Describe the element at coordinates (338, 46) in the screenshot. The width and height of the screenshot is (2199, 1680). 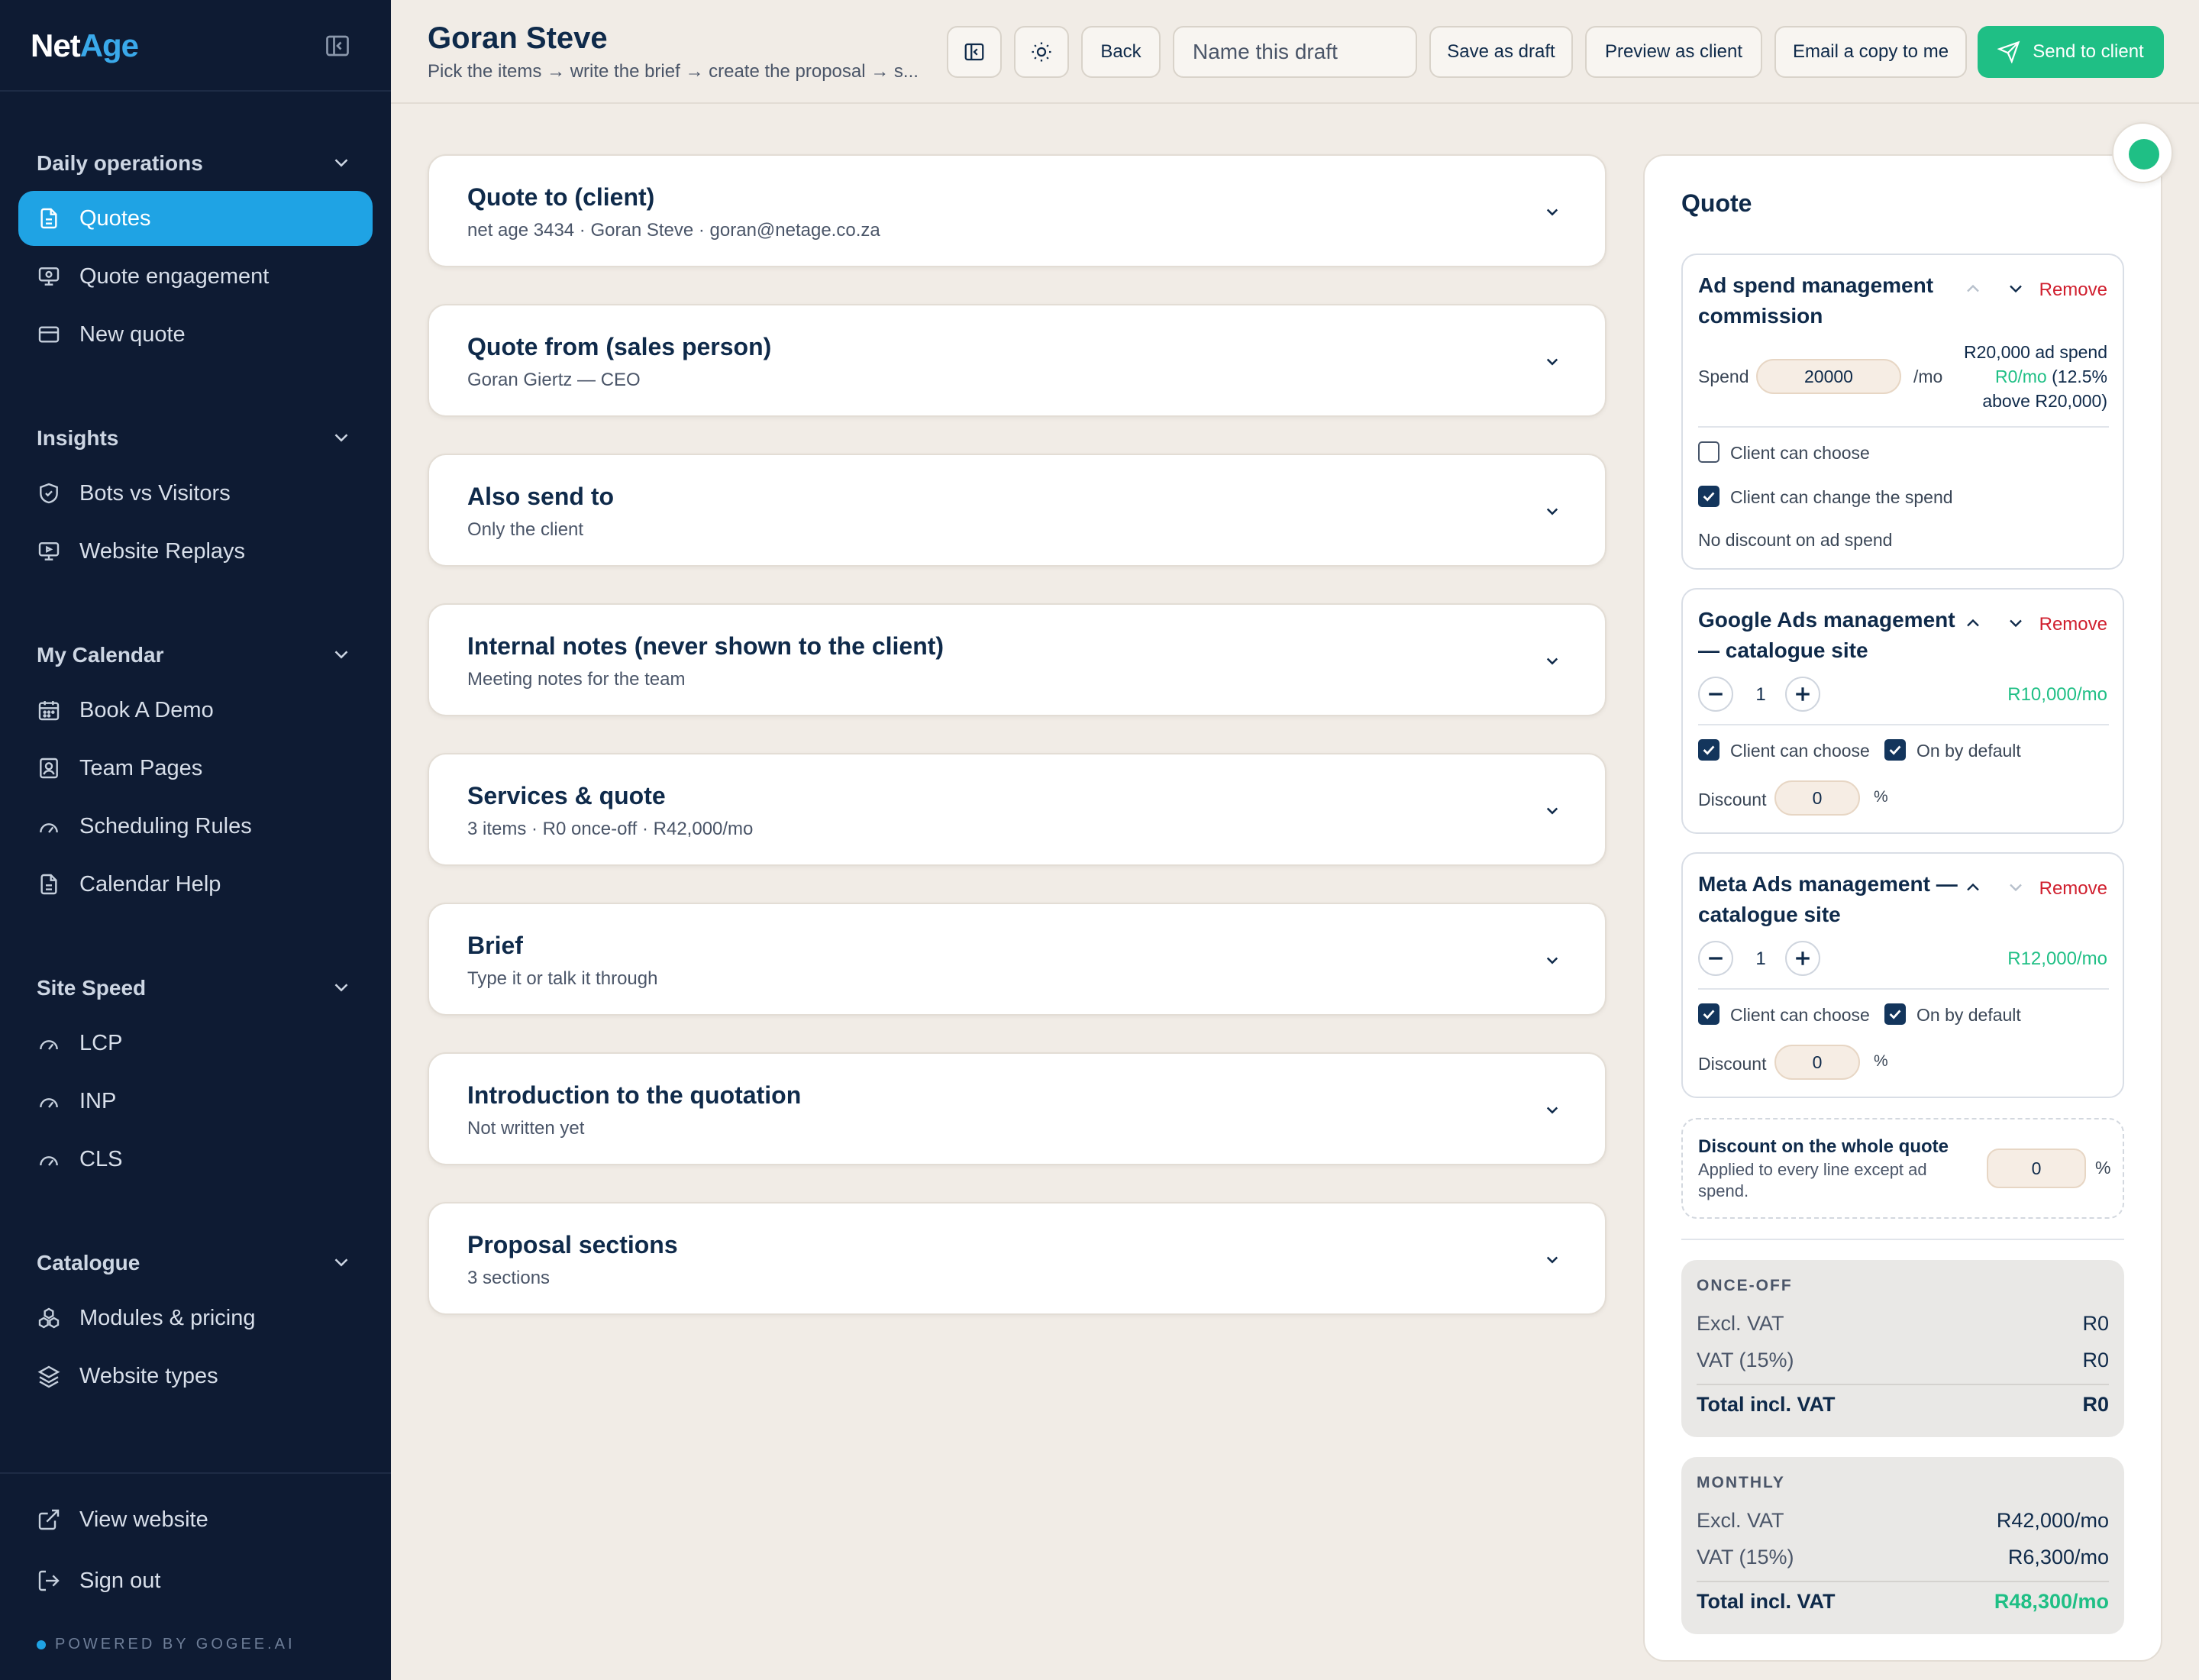
I see `collapse-sidebar-icon` at that location.